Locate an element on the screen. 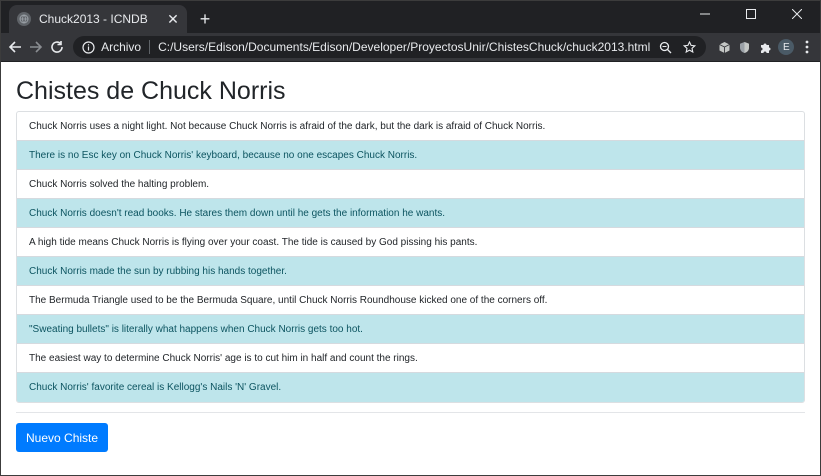 The height and width of the screenshot is (476, 821). new-joke-button: Nuevo Chiste is located at coordinates (62, 437).